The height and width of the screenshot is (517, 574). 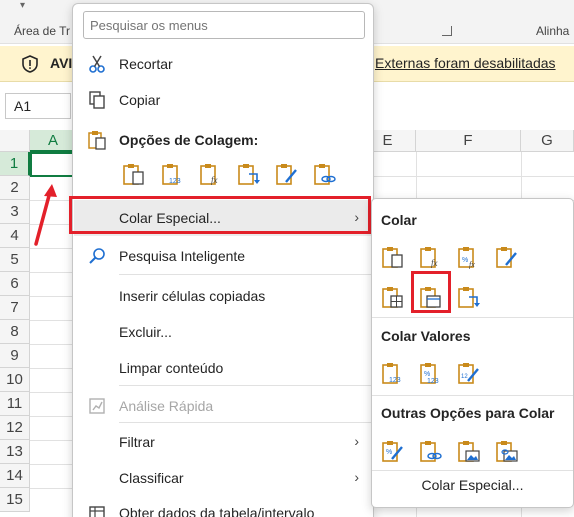 I want to click on row-header-2: 2, so click(x=15, y=188).